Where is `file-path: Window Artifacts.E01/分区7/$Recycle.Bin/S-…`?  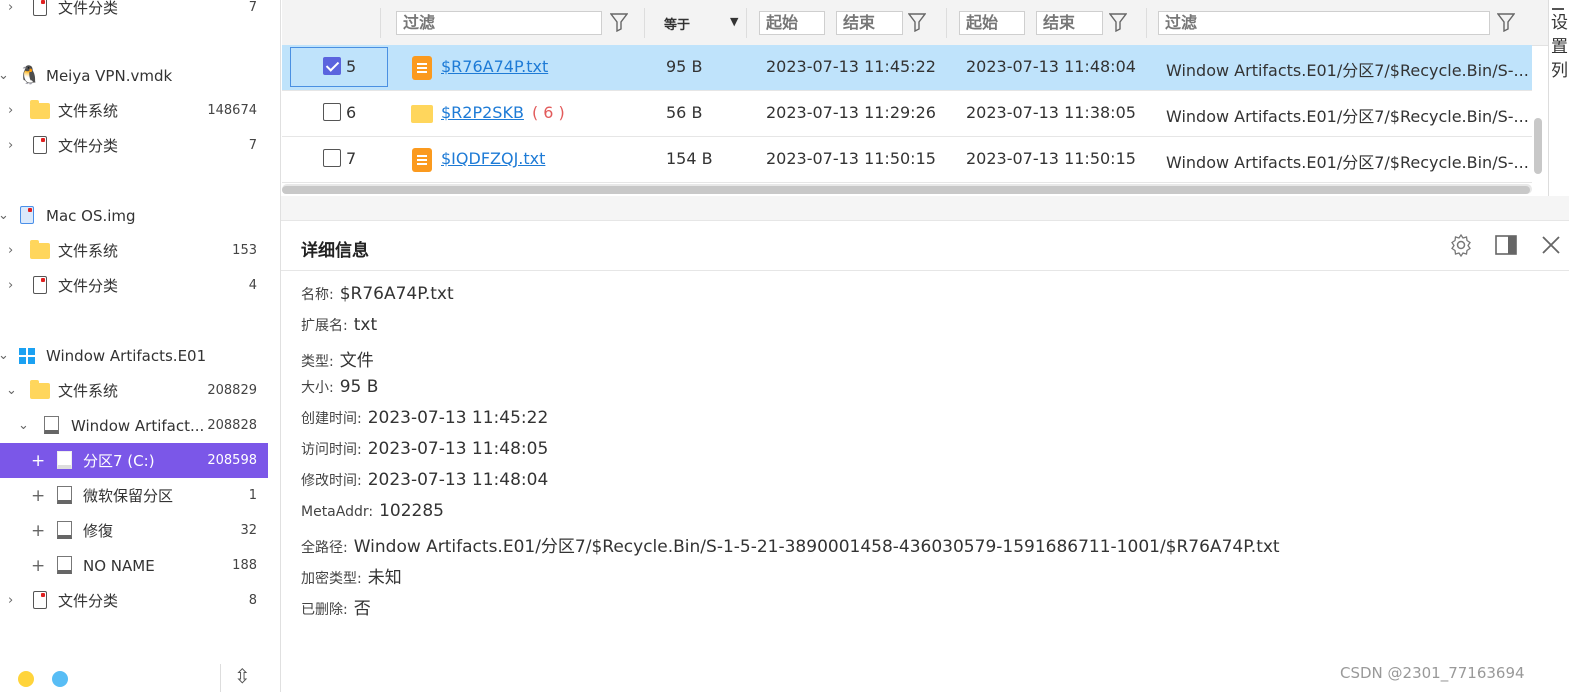
file-path: Window Artifacts.E01/分区7/$Recycle.Bin/S-… is located at coordinates (1347, 70).